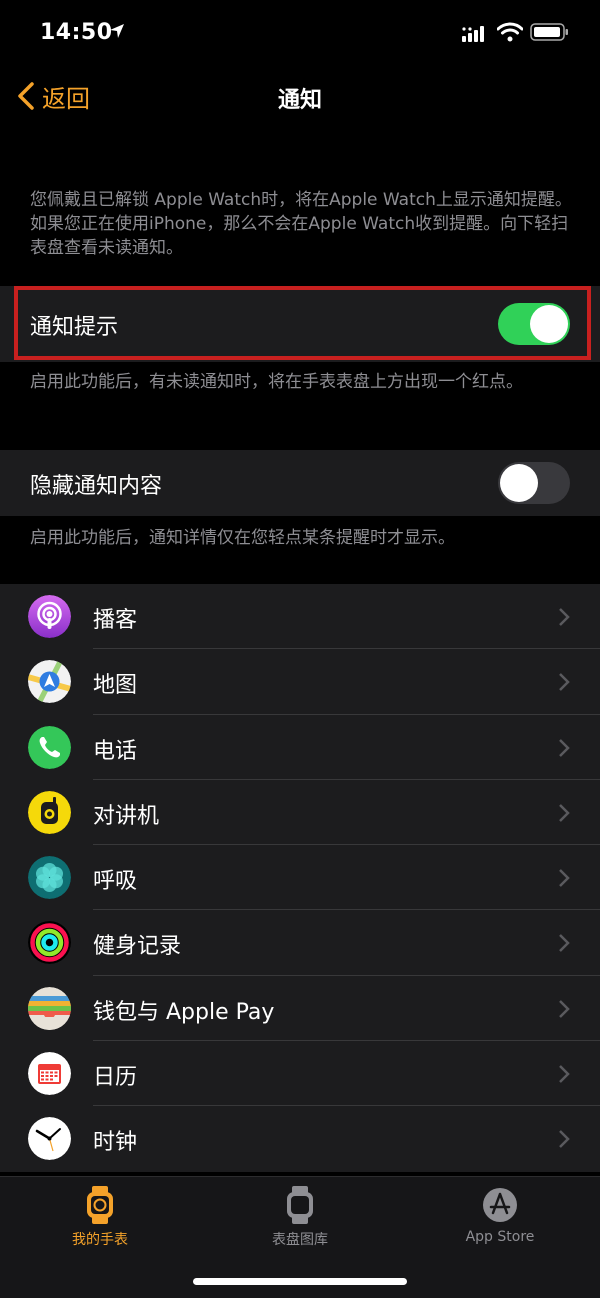 The width and height of the screenshot is (600, 1298). What do you see at coordinates (49, 812) in the screenshot?
I see `walkie-talkie-icon` at bounding box center [49, 812].